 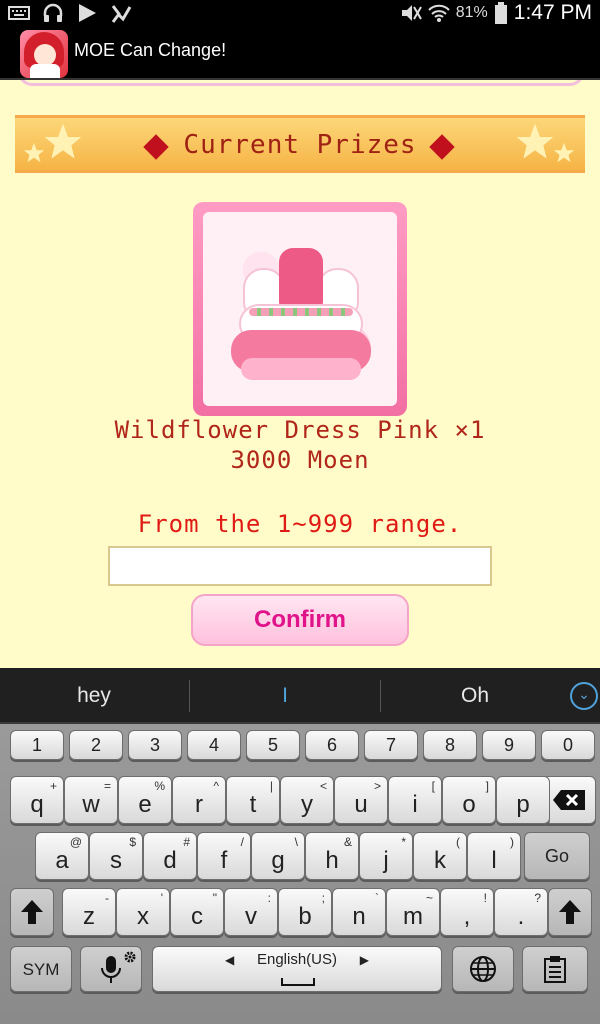 I want to click on key-8: 8, so click(x=450, y=745).